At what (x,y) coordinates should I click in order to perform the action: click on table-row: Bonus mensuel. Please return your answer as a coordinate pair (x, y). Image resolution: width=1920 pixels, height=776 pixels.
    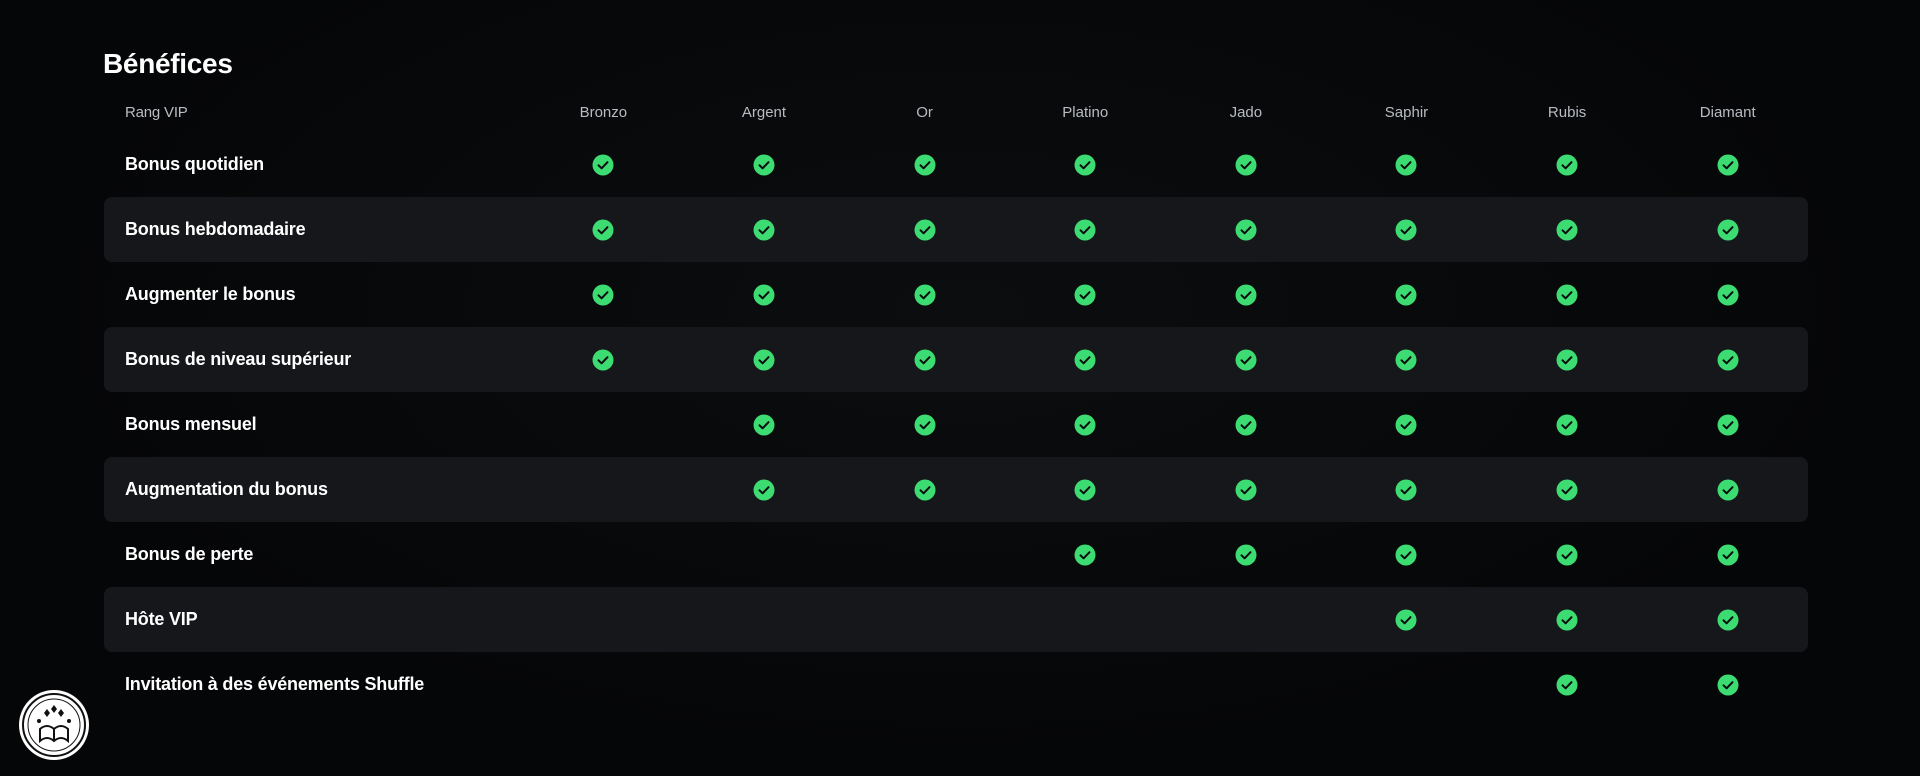
    Looking at the image, I should click on (956, 424).